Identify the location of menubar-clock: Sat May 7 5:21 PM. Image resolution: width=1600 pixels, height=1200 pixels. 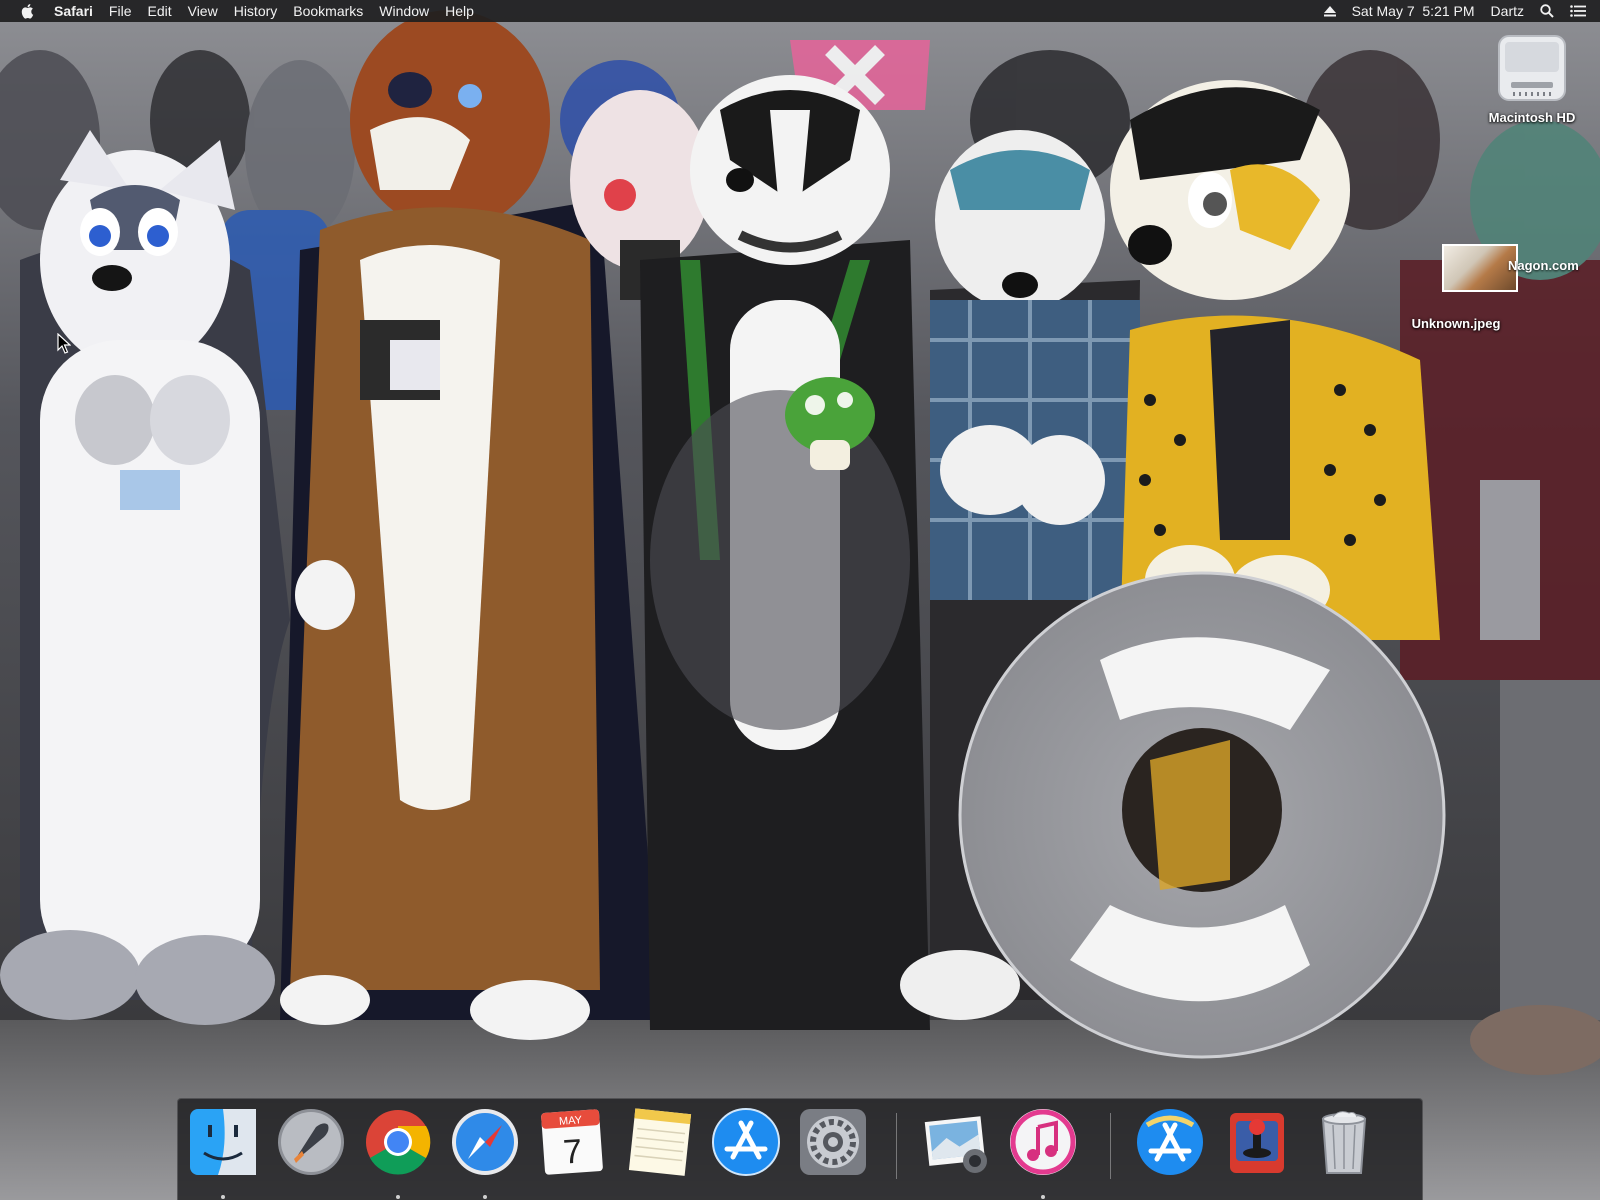
(1413, 11).